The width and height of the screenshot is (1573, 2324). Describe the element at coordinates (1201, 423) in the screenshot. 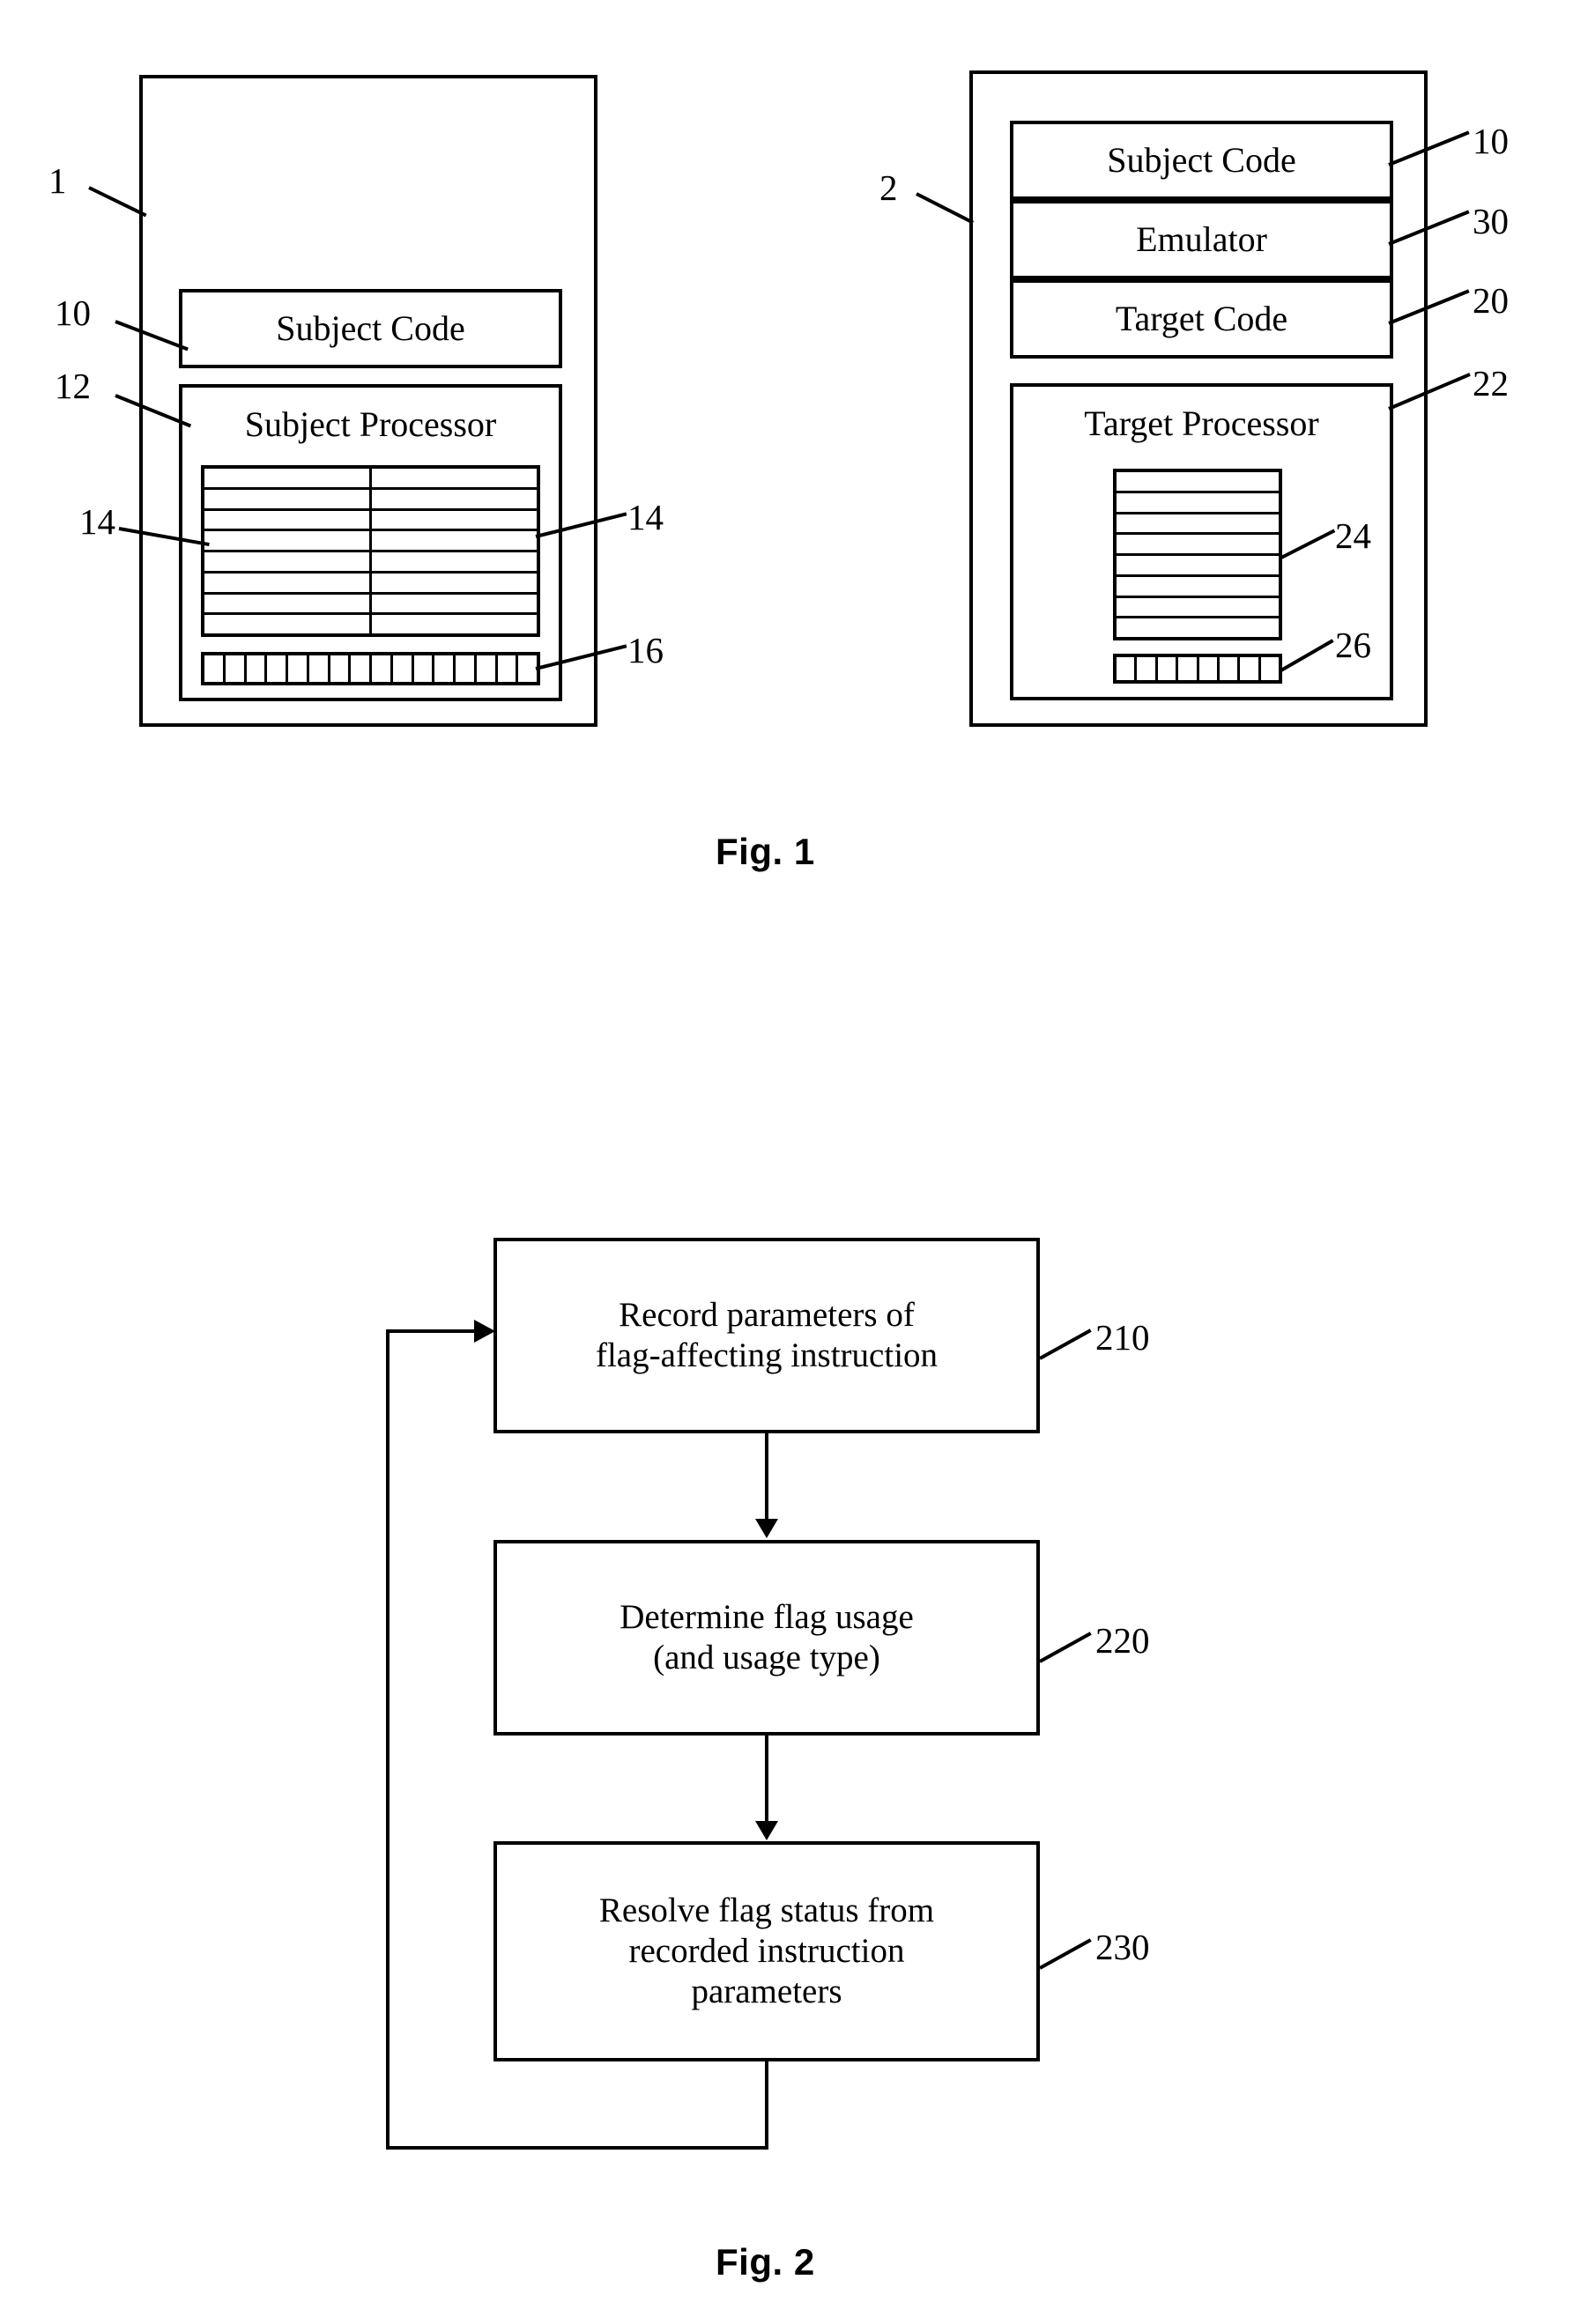

I see `fig1-right-target-processor-label: Target Processor` at that location.